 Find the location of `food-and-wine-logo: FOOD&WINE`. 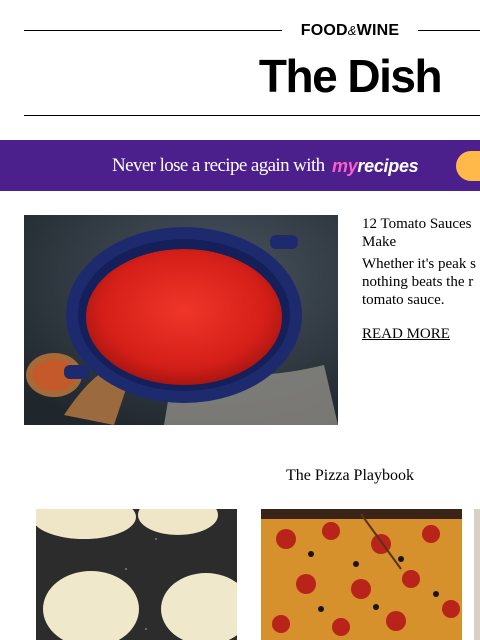

food-and-wine-logo: FOOD&WINE is located at coordinates (350, 31).